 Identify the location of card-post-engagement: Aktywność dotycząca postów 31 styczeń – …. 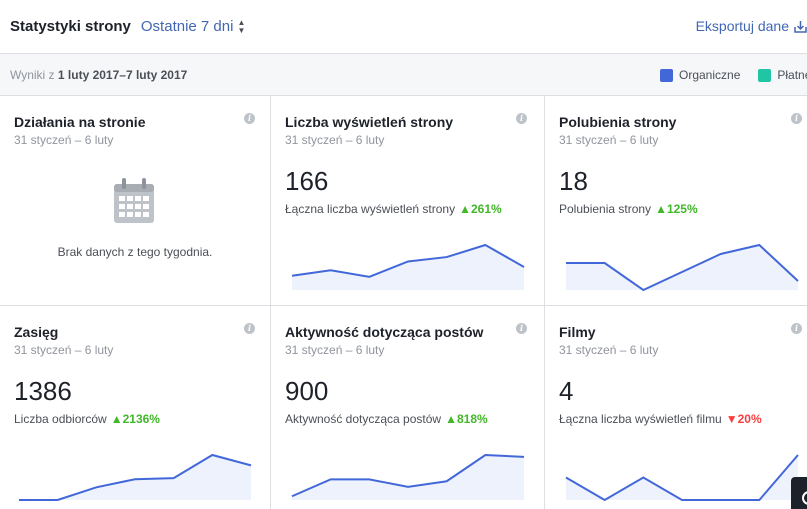
(408, 407).